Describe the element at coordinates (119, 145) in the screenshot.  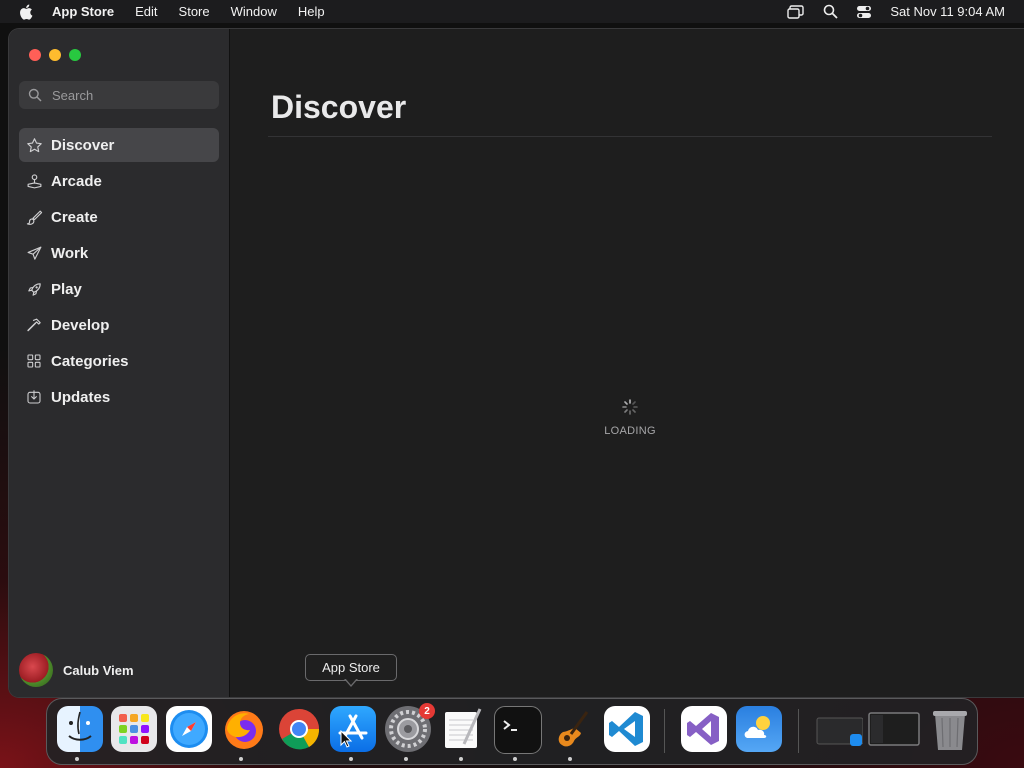
I see `sidebar-item-discover: Discover` at that location.